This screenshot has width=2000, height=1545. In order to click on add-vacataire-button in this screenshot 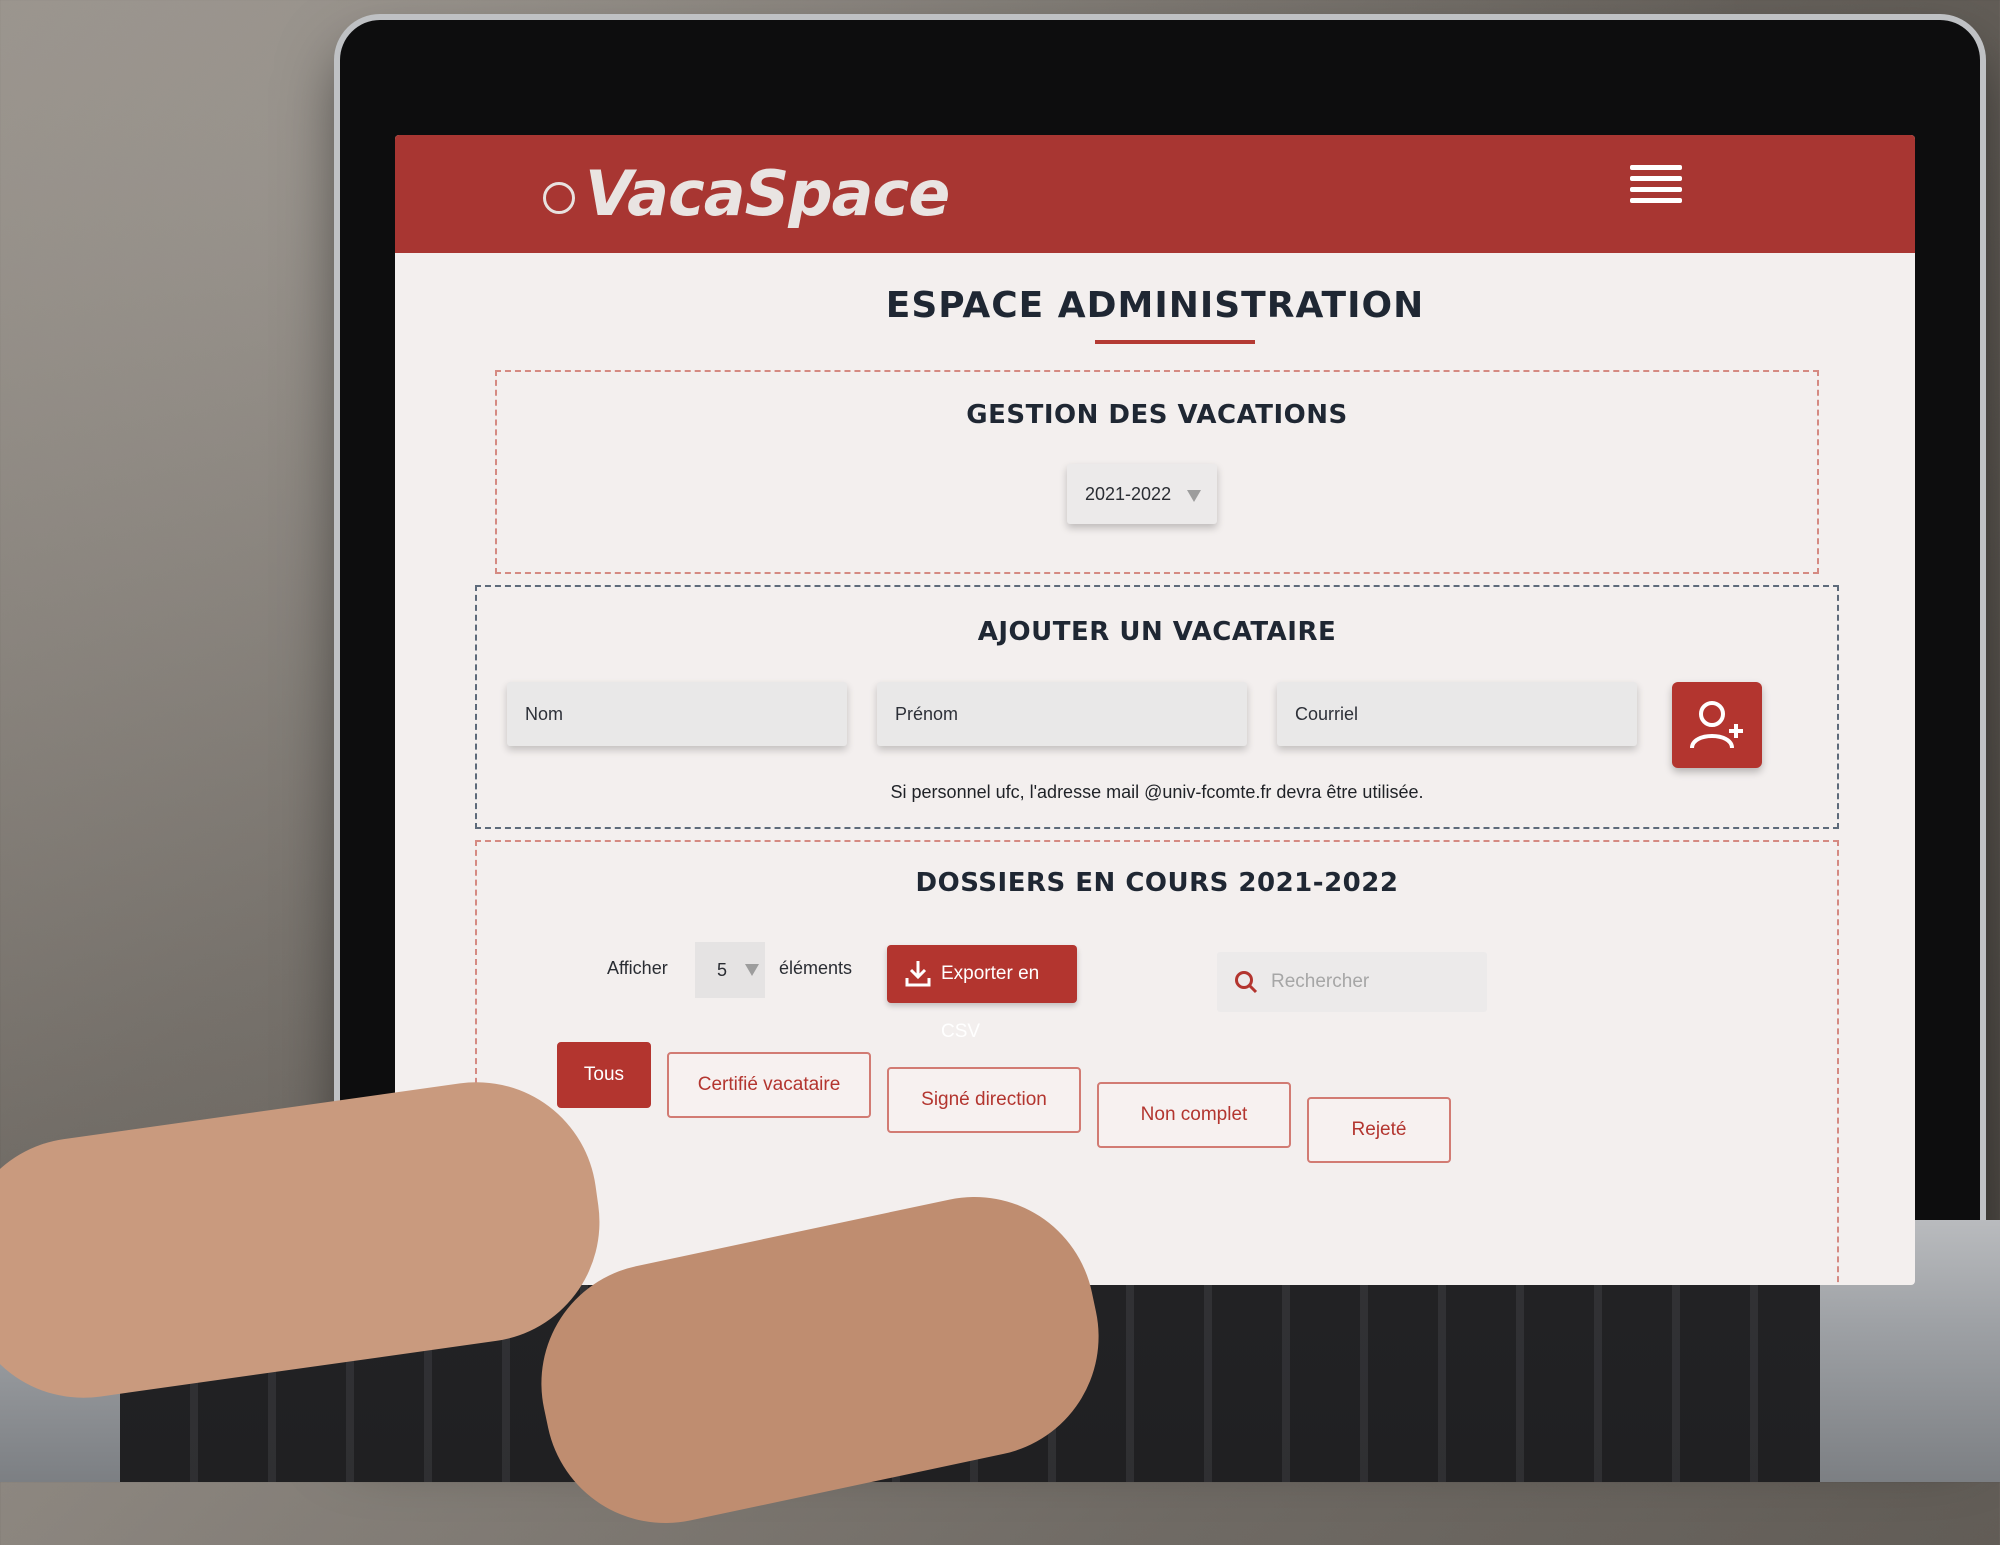, I will do `click(1717, 725)`.